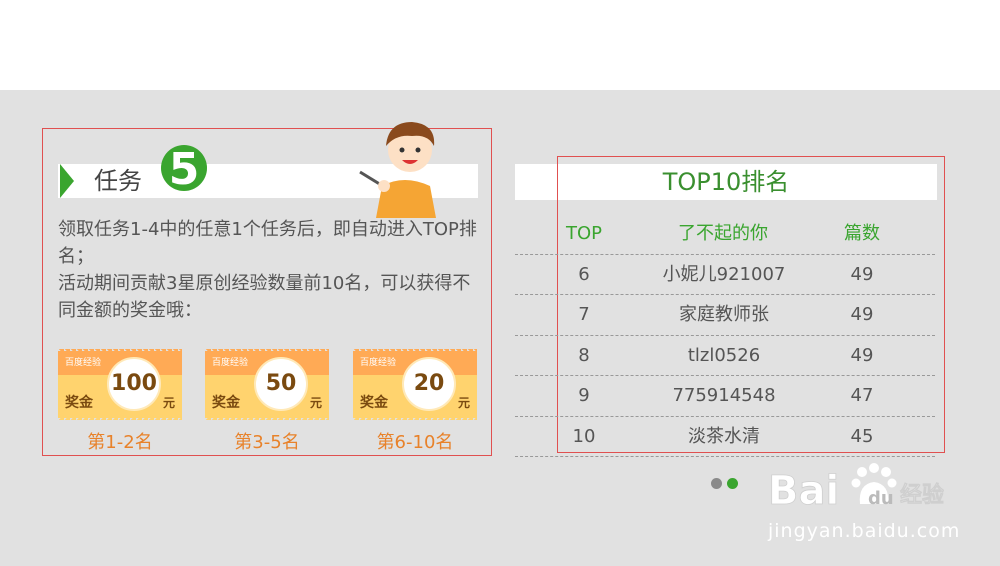 The height and width of the screenshot is (566, 1000). I want to click on task-number-badge: 5, so click(184, 169).